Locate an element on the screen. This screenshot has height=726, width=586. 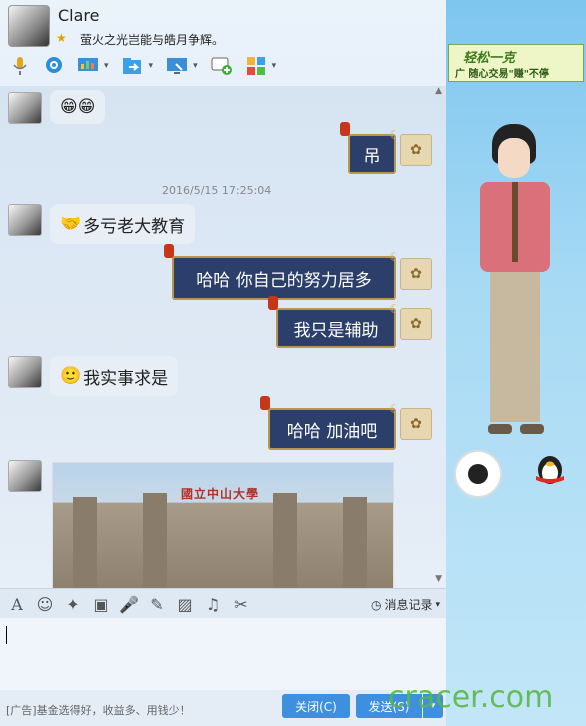
apps-icon is located at coordinates (256, 66).